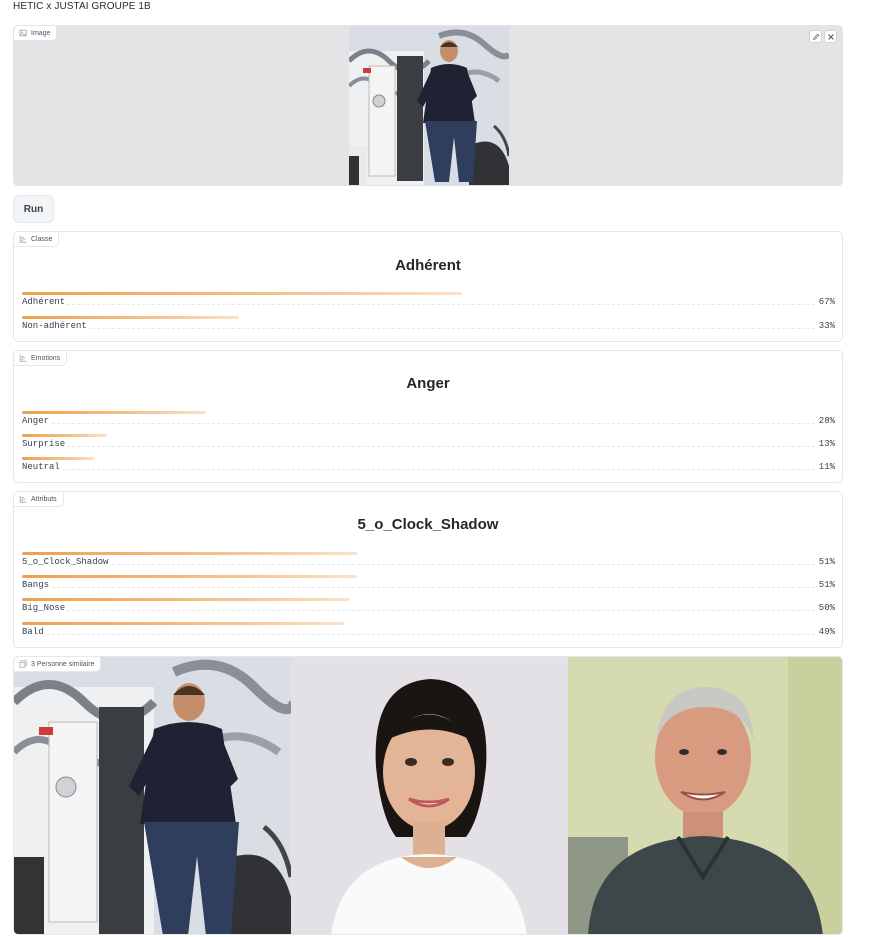 This screenshot has height=937, width=870. What do you see at coordinates (428, 468) in the screenshot?
I see `confidence-row: Neutral 11%` at bounding box center [428, 468].